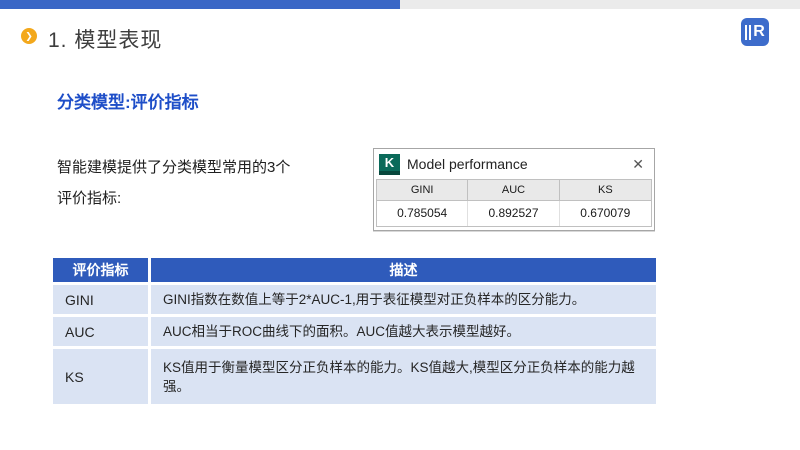  I want to click on dialog-col-gini: GINI, so click(423, 190).